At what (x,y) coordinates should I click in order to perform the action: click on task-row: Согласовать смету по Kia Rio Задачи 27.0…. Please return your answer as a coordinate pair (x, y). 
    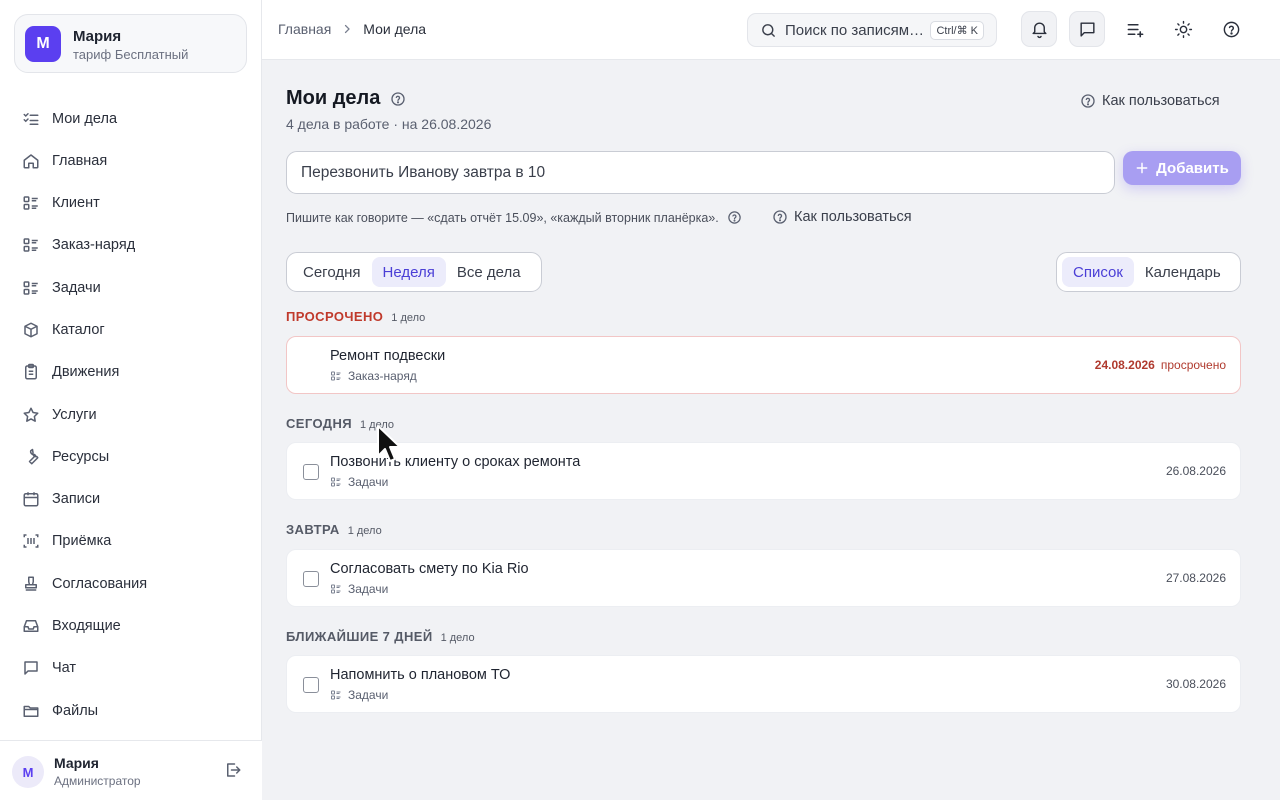
    Looking at the image, I should click on (763, 578).